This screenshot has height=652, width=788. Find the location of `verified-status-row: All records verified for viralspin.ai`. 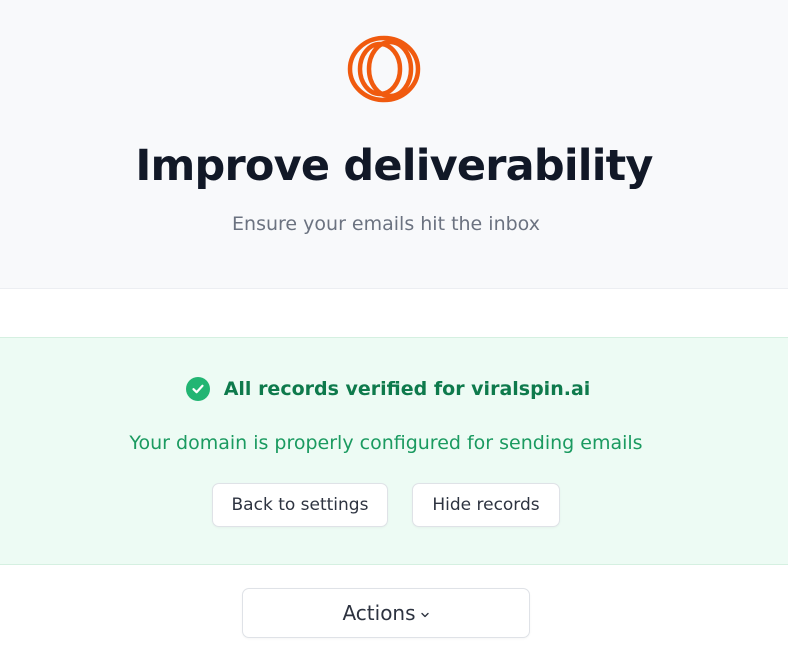

verified-status-row: All records verified for viralspin.ai is located at coordinates (388, 389).